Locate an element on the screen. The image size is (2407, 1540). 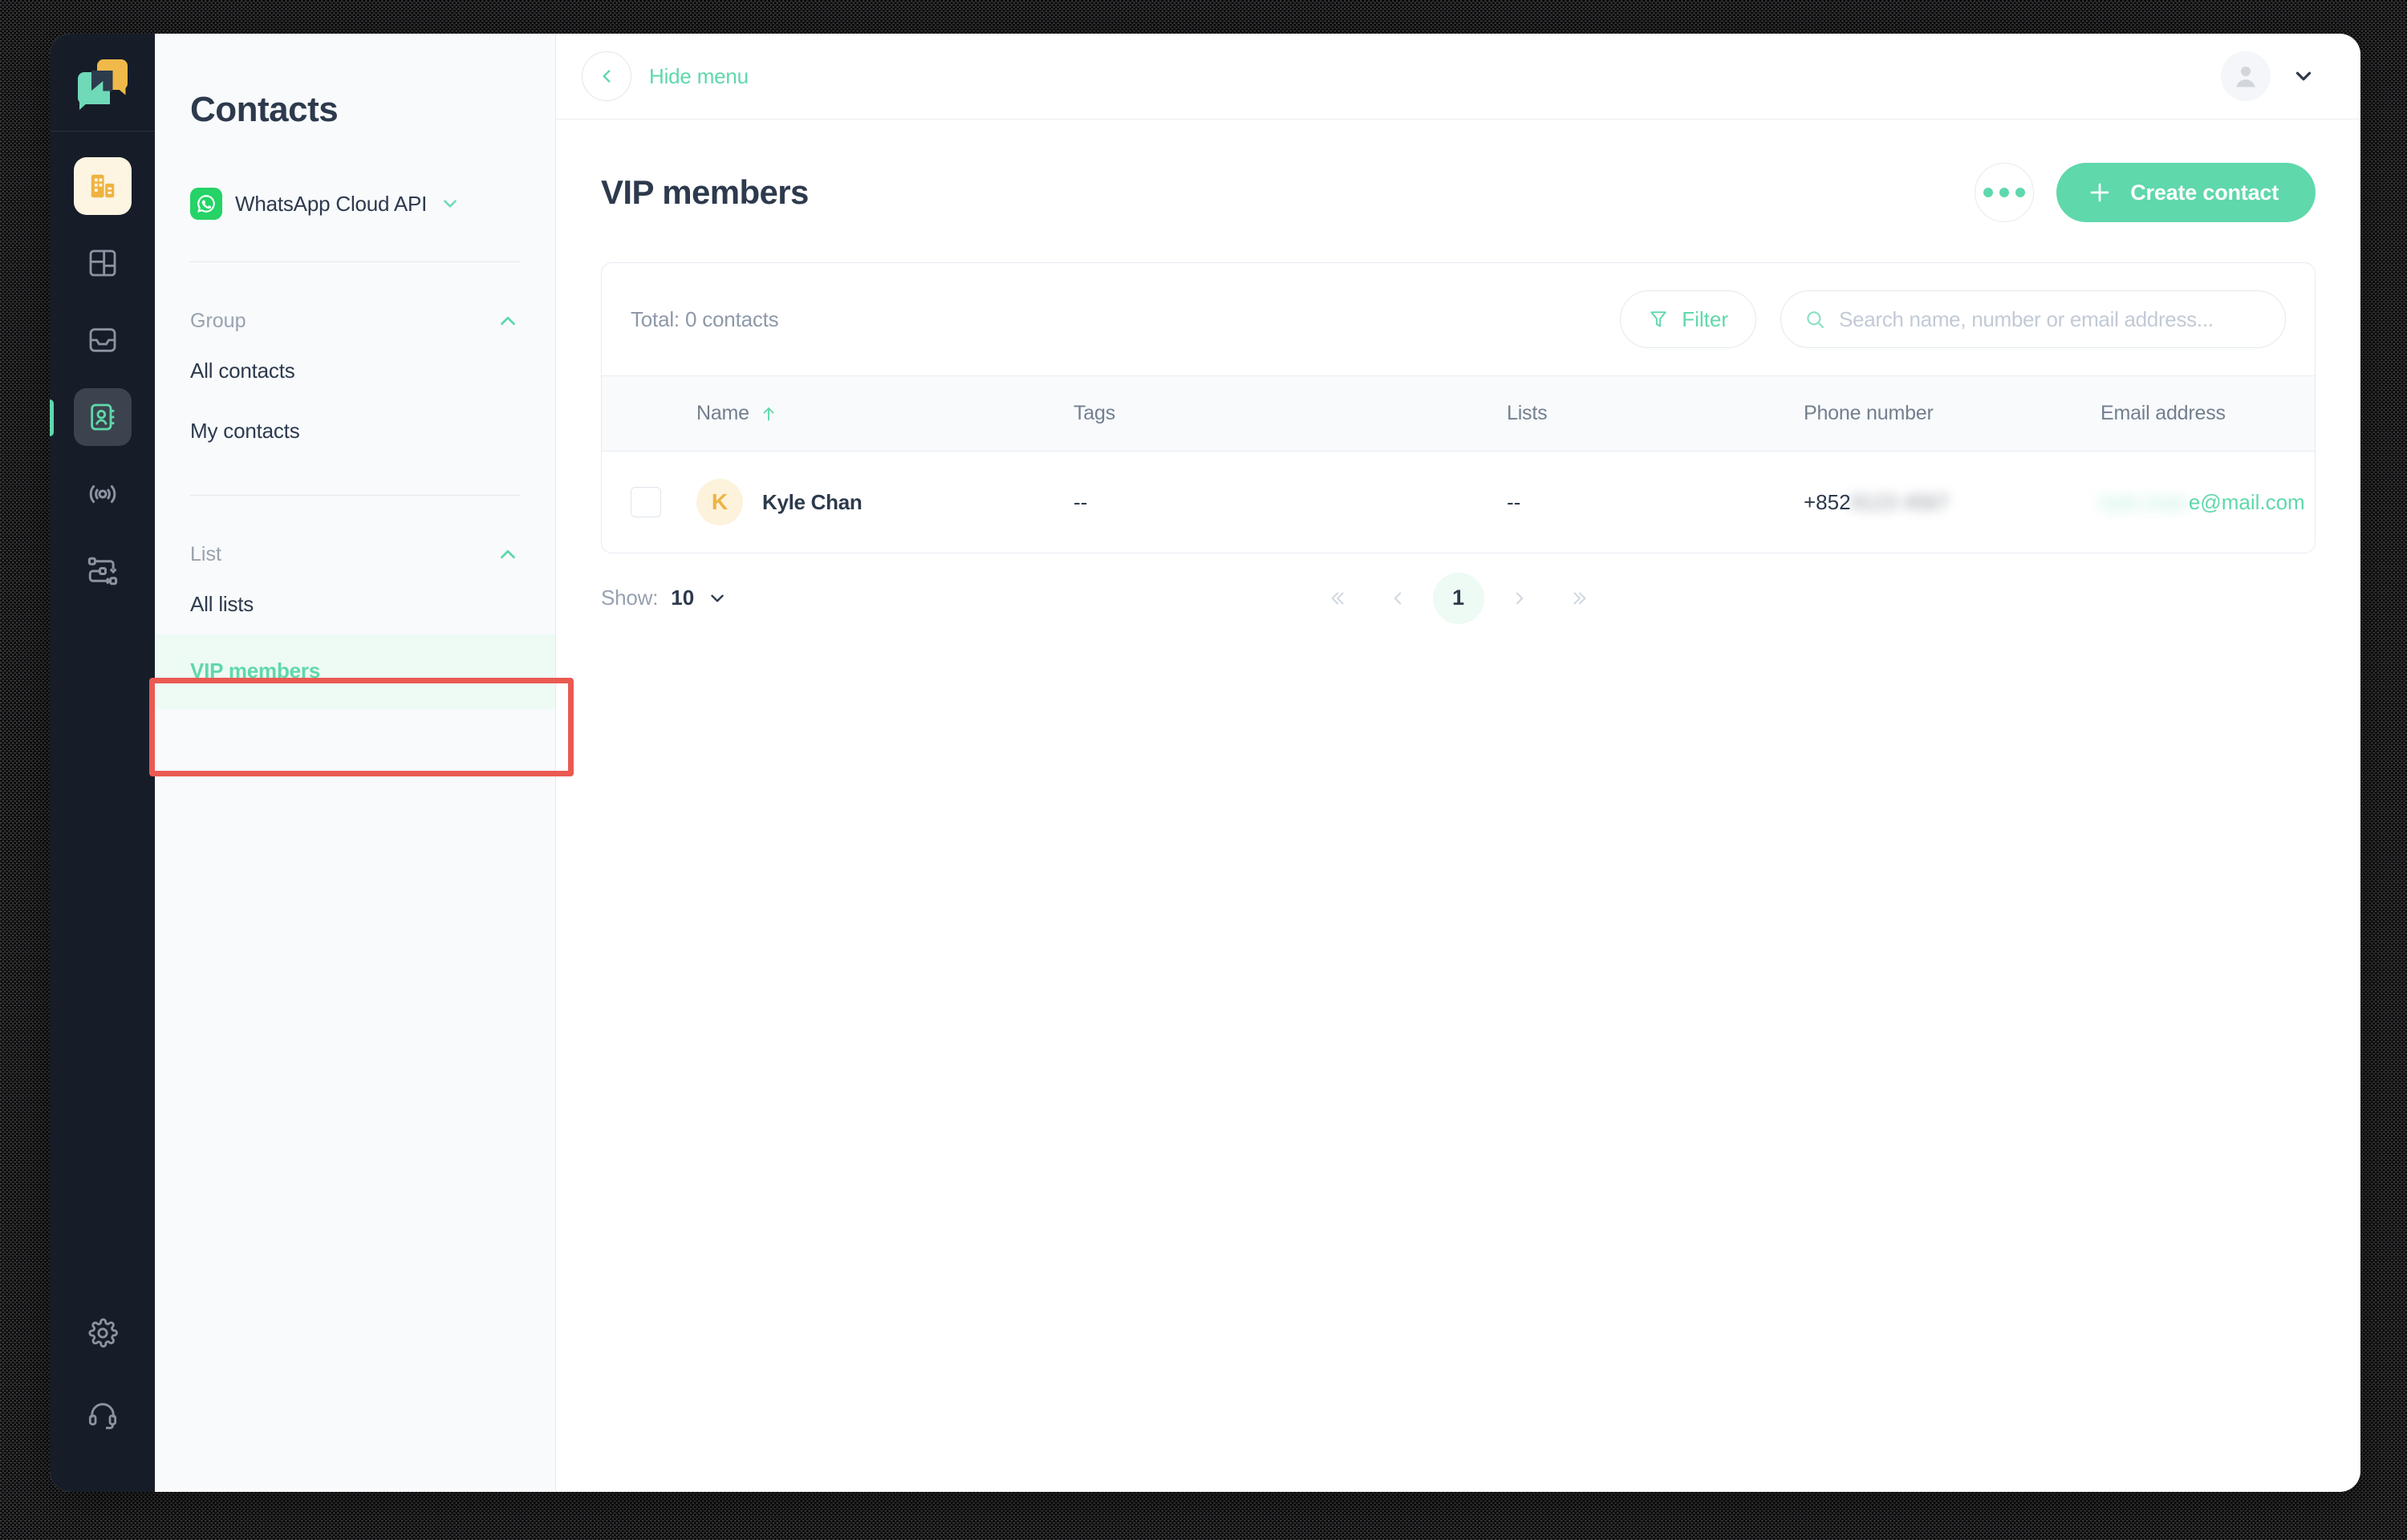
row-checkbox is located at coordinates (646, 502).